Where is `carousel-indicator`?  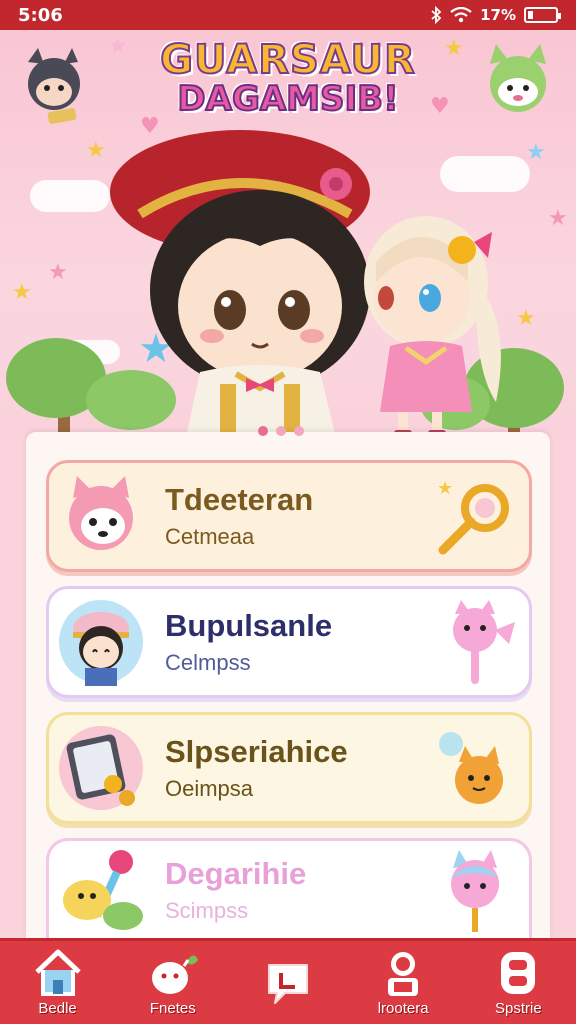 carousel-indicator is located at coordinates (281, 431).